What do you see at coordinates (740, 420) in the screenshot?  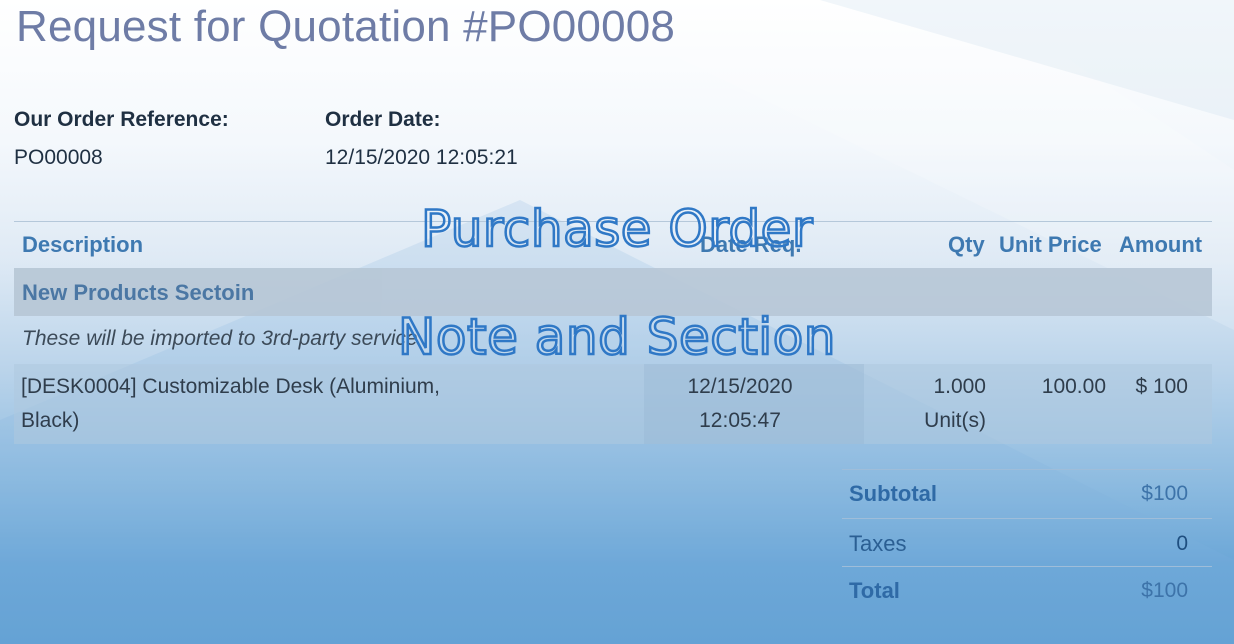 I see `line-date-2: 12:05:47` at bounding box center [740, 420].